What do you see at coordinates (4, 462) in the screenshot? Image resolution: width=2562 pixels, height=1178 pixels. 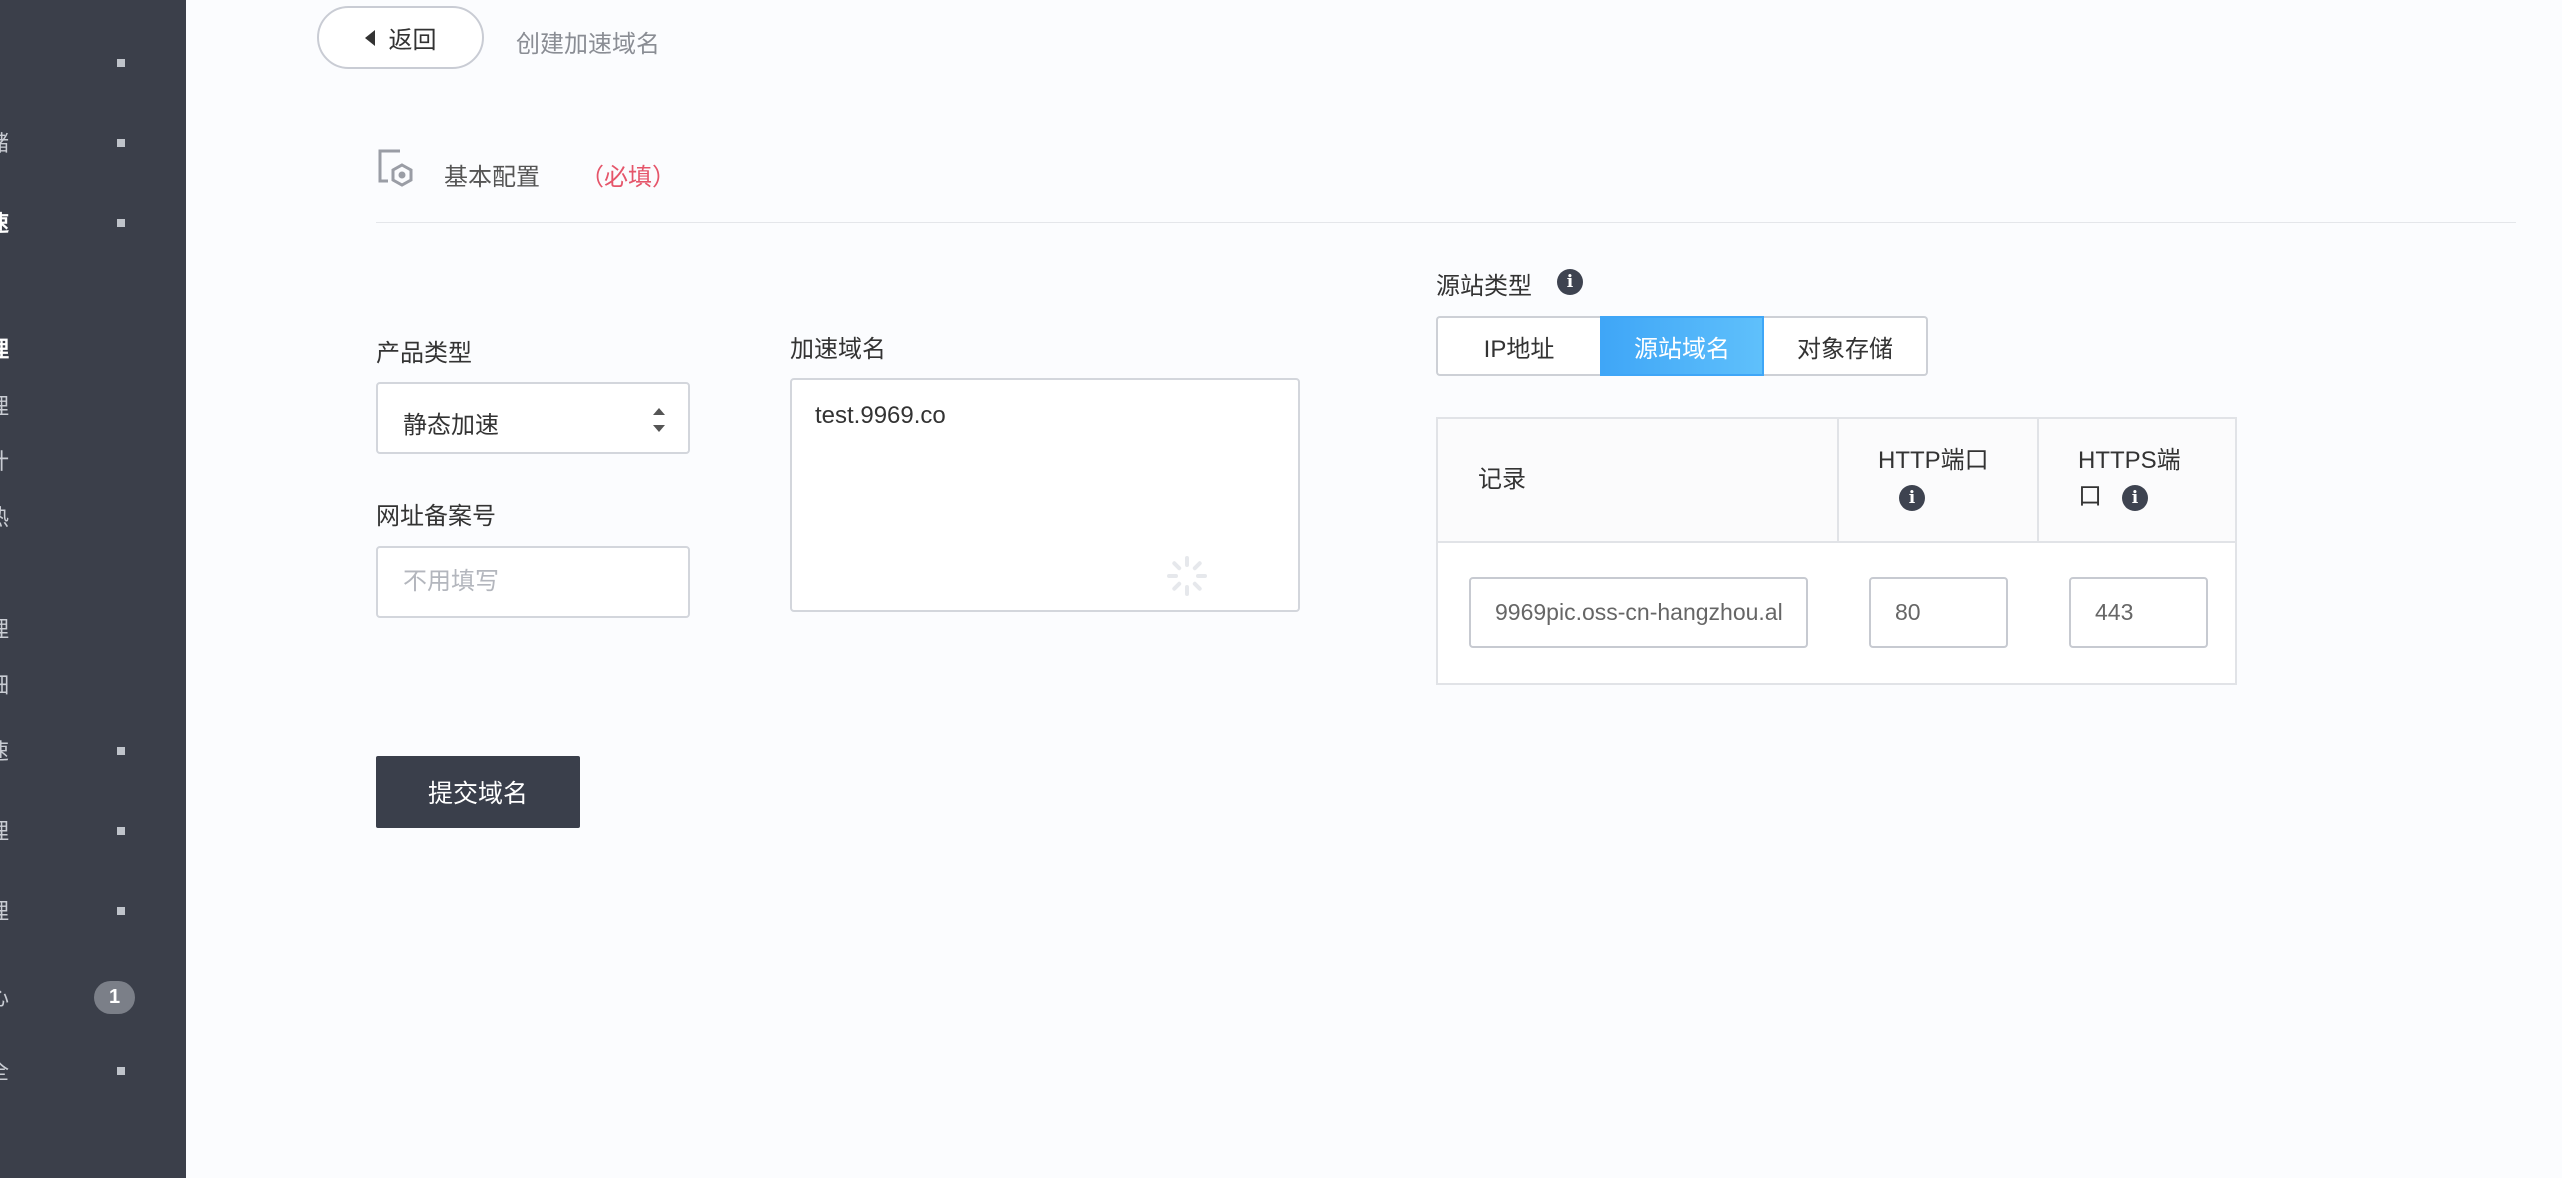 I see `sidebar-item-label: 计` at bounding box center [4, 462].